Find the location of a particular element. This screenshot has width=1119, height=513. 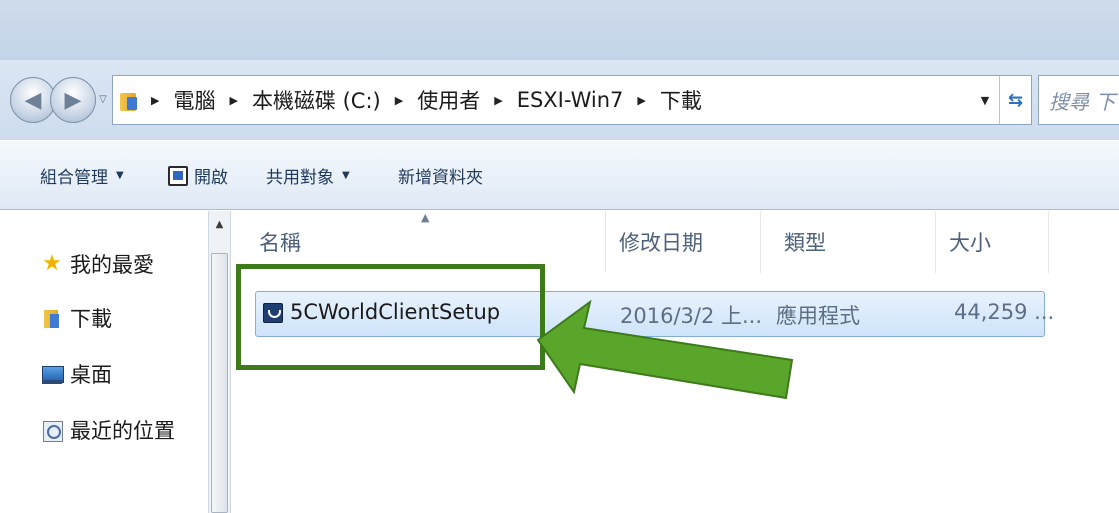

annotation-highlight-box is located at coordinates (390, 317).